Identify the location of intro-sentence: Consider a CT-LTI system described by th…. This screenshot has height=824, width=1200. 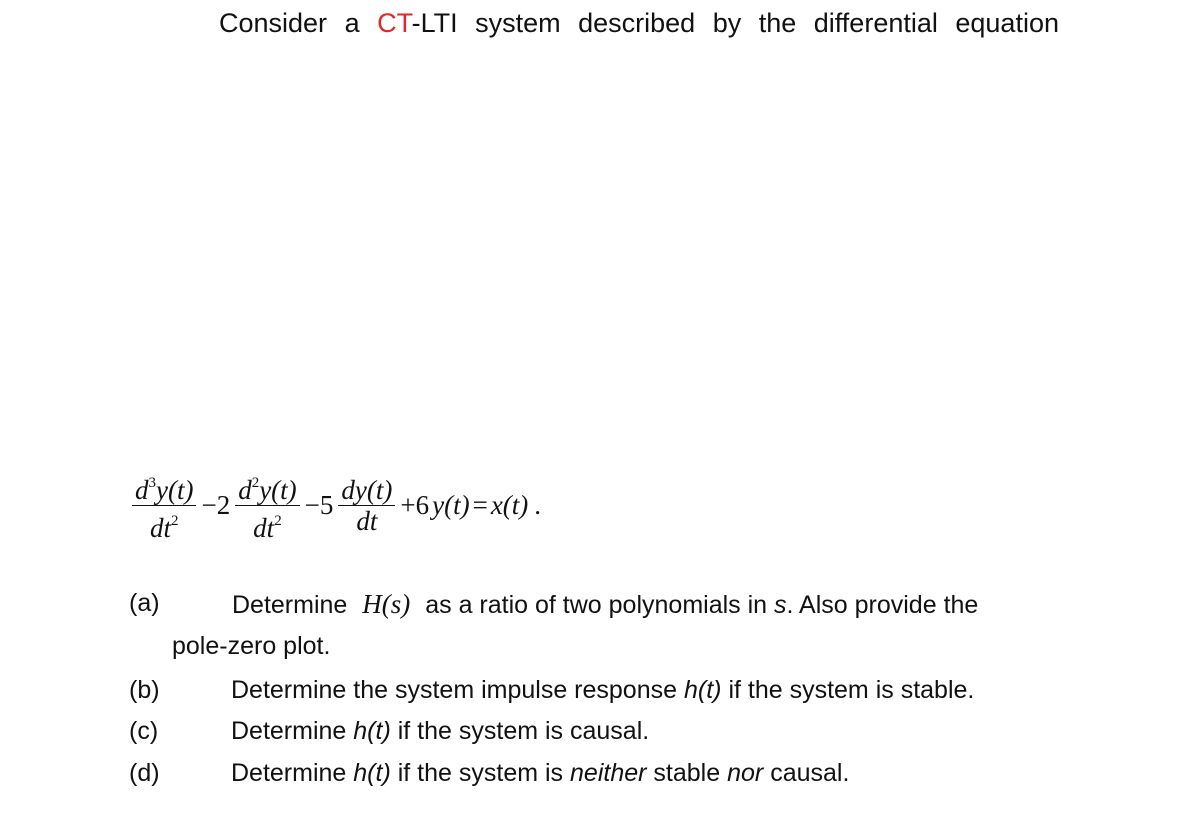
(639, 23).